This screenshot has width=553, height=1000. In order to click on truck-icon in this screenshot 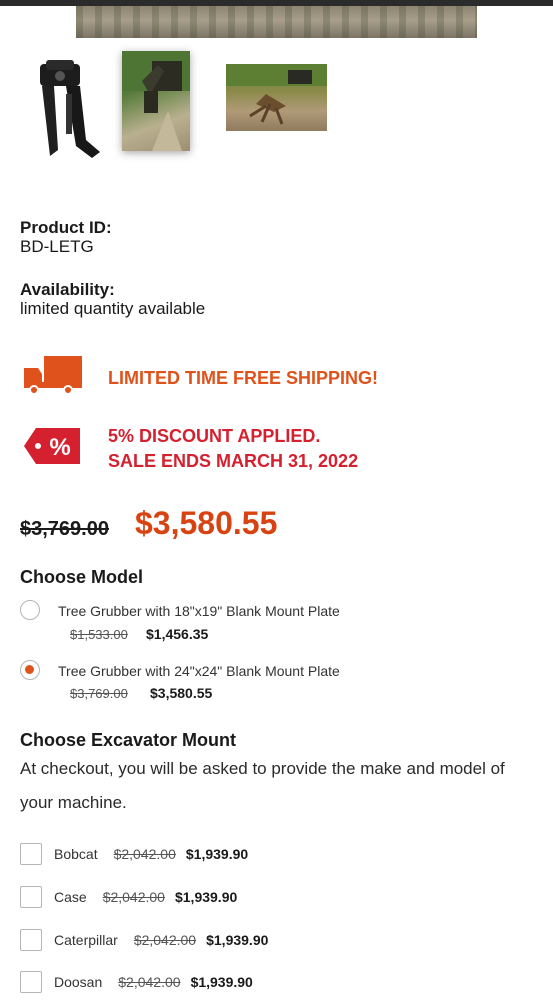, I will do `click(53, 377)`.